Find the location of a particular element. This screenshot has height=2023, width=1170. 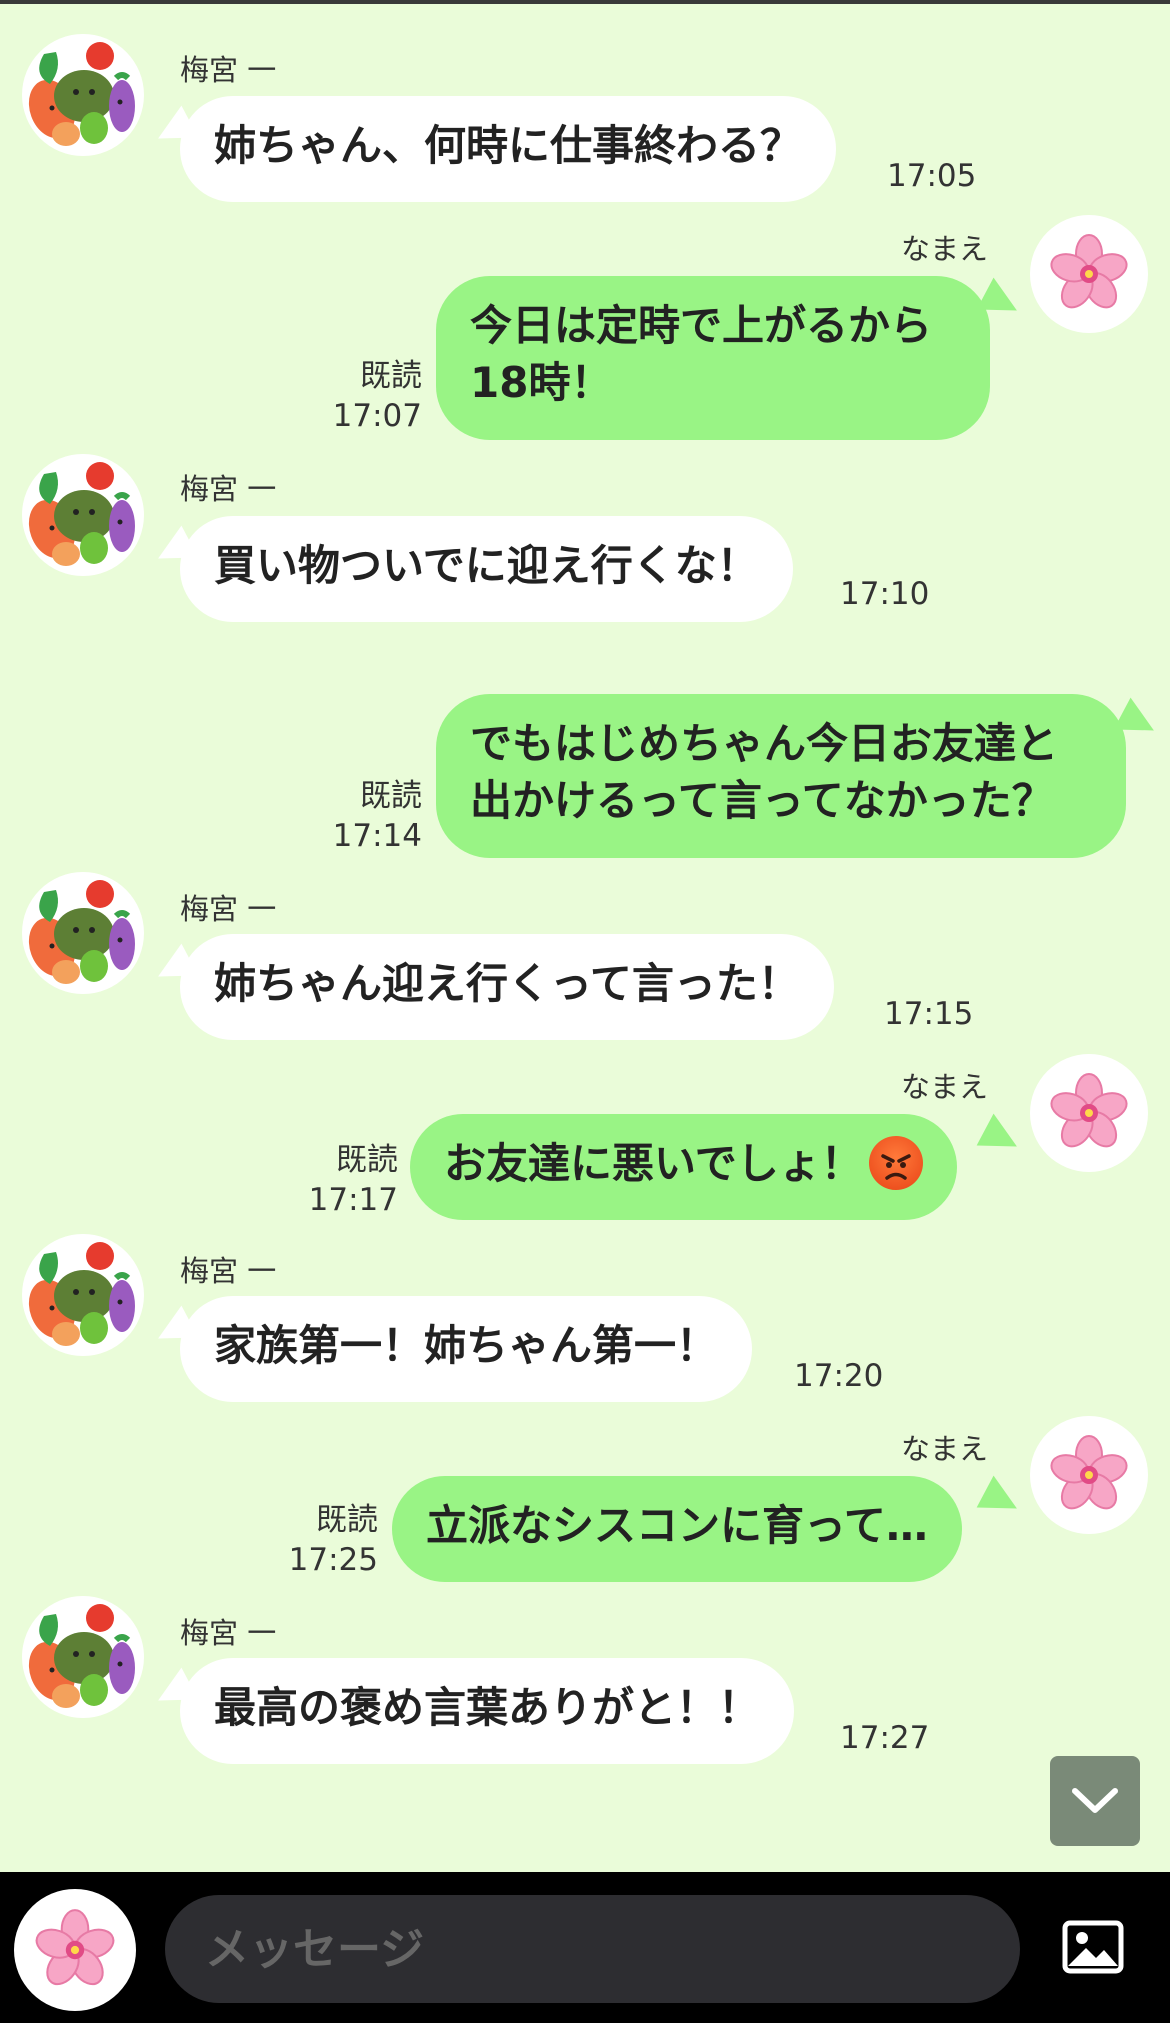

message-input is located at coordinates (592, 1949).